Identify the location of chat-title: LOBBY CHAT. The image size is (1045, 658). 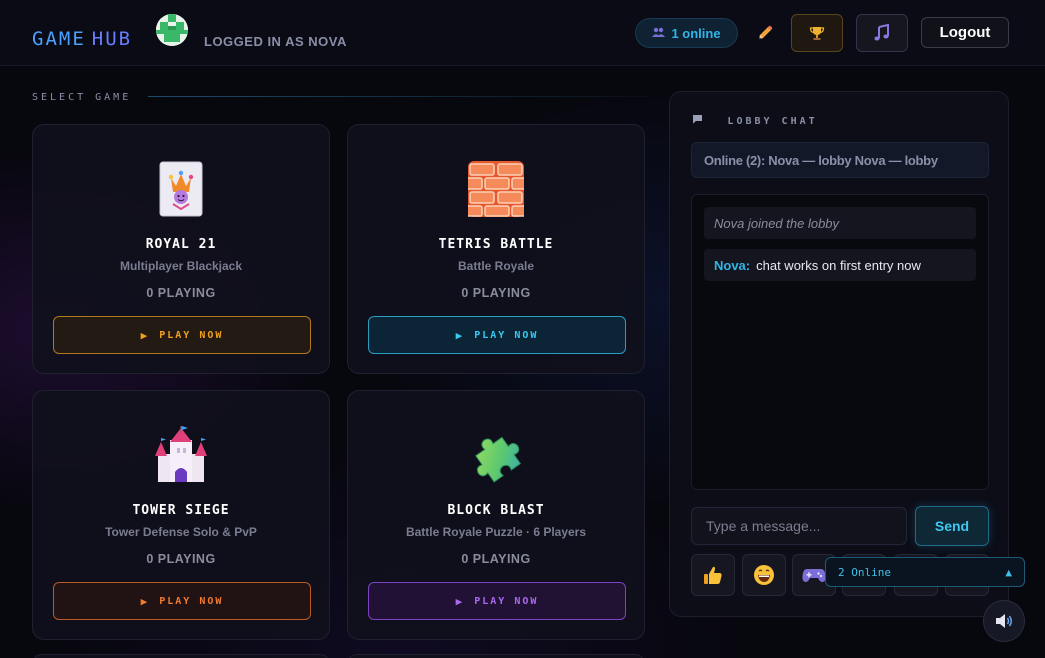
(755, 120).